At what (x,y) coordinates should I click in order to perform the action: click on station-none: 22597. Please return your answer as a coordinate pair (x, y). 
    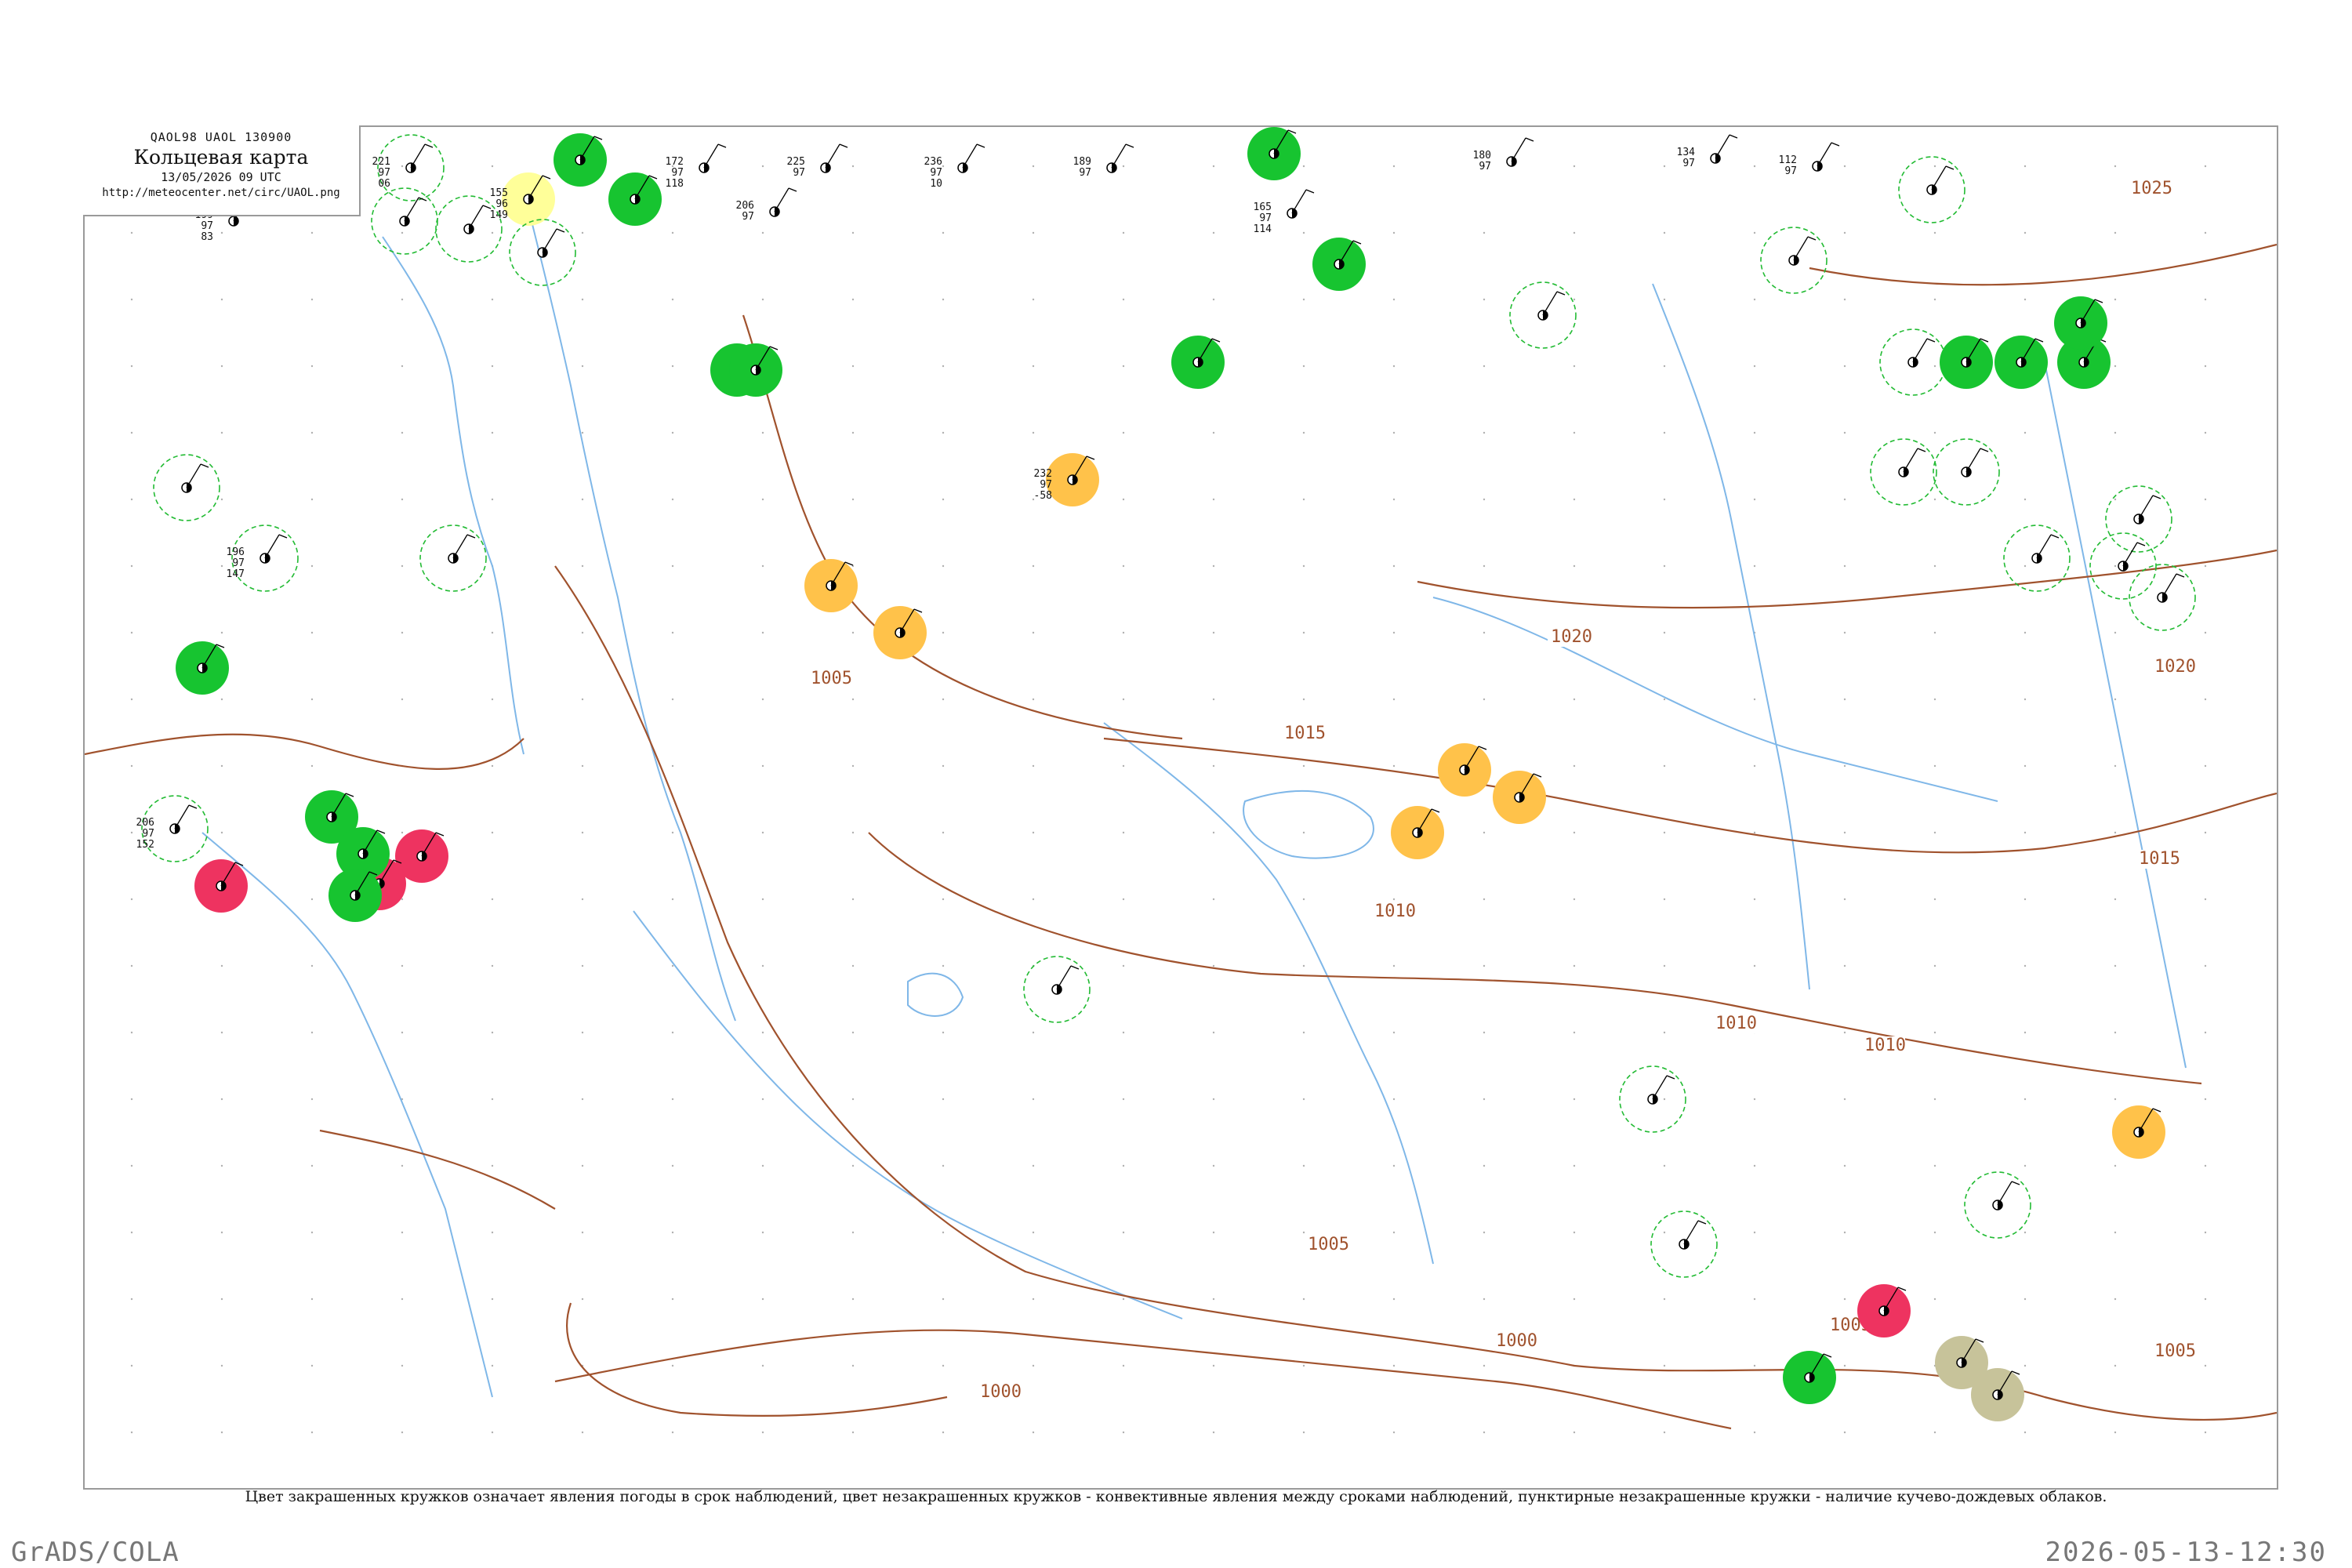
    Looking at the image, I should click on (817, 161).